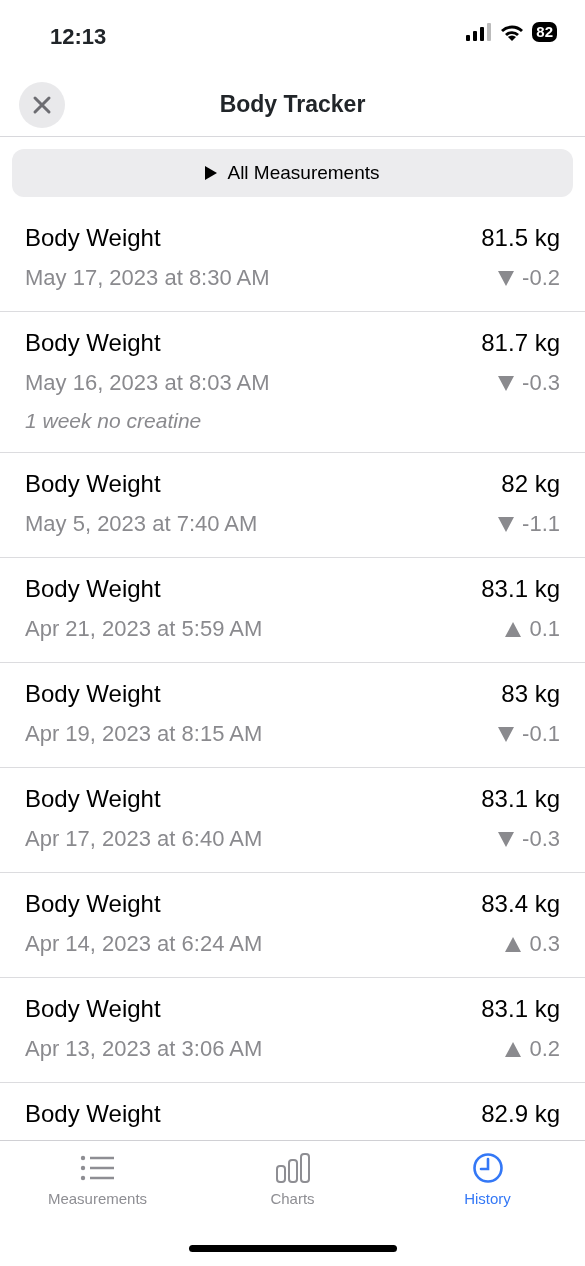 Image resolution: width=585 pixels, height=1266 pixels. I want to click on measurement-value: 81.5 kg, so click(520, 238).